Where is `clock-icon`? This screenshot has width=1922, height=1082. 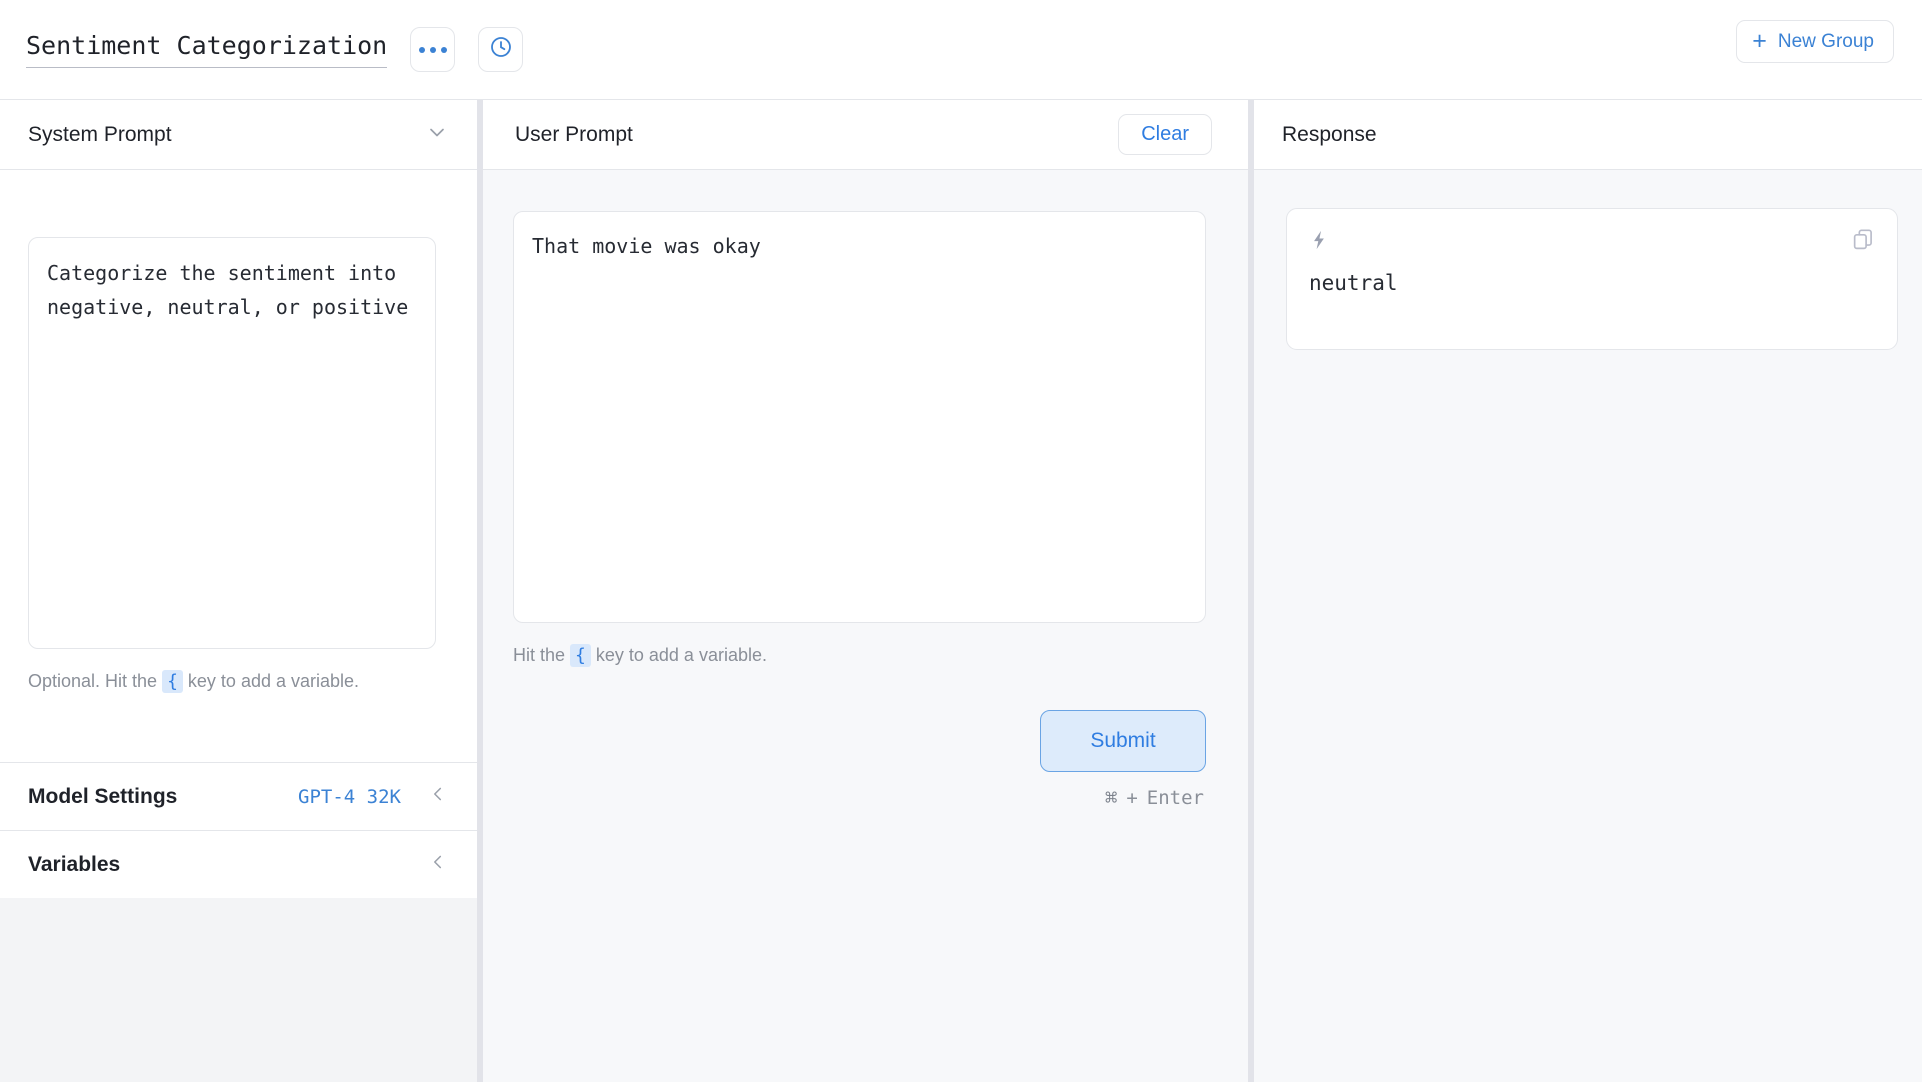 clock-icon is located at coordinates (501, 49).